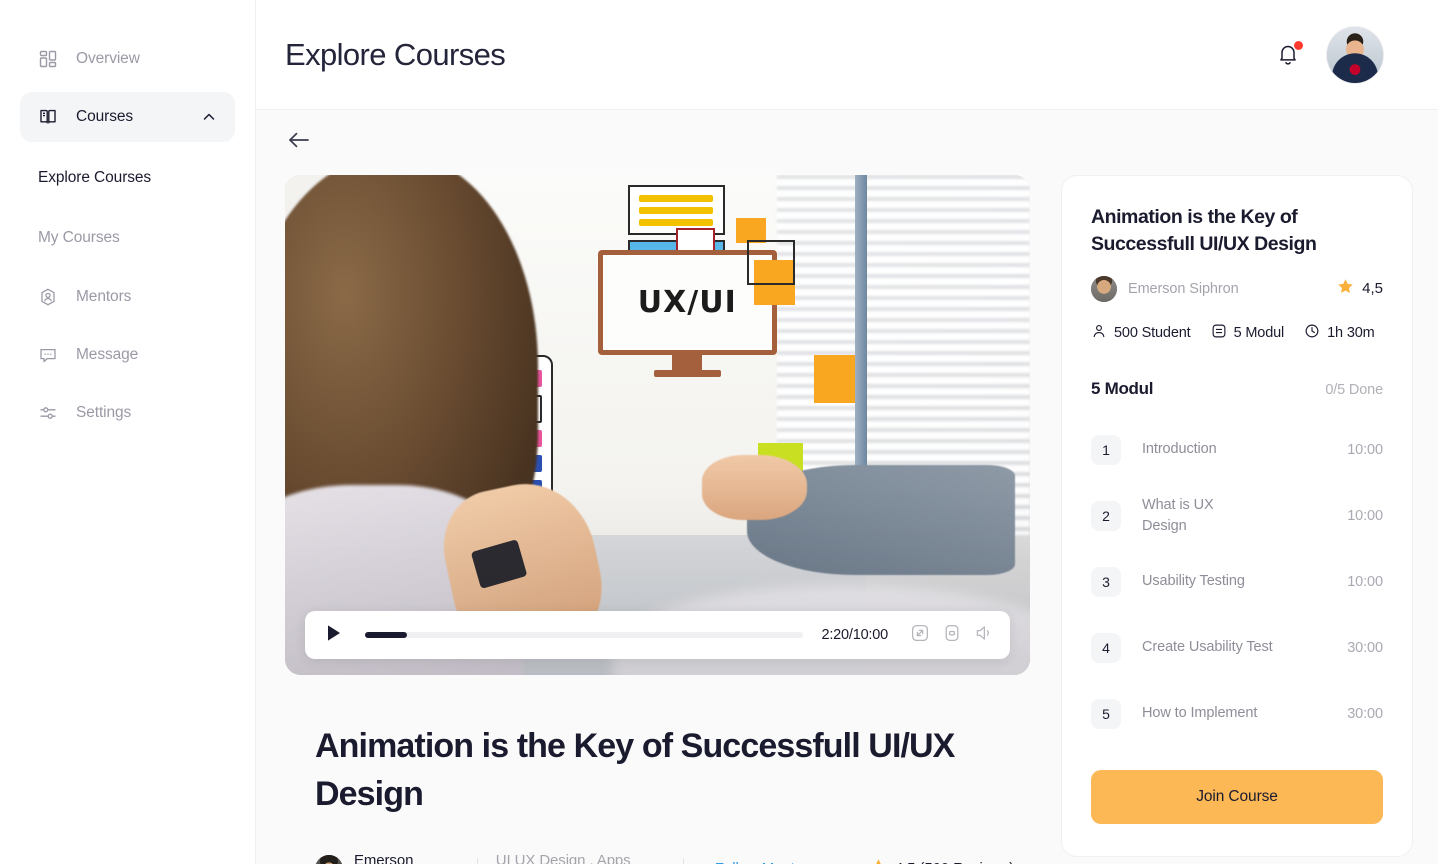 The image size is (1438, 864). I want to click on sidebar-item-label: Settings, so click(104, 412).